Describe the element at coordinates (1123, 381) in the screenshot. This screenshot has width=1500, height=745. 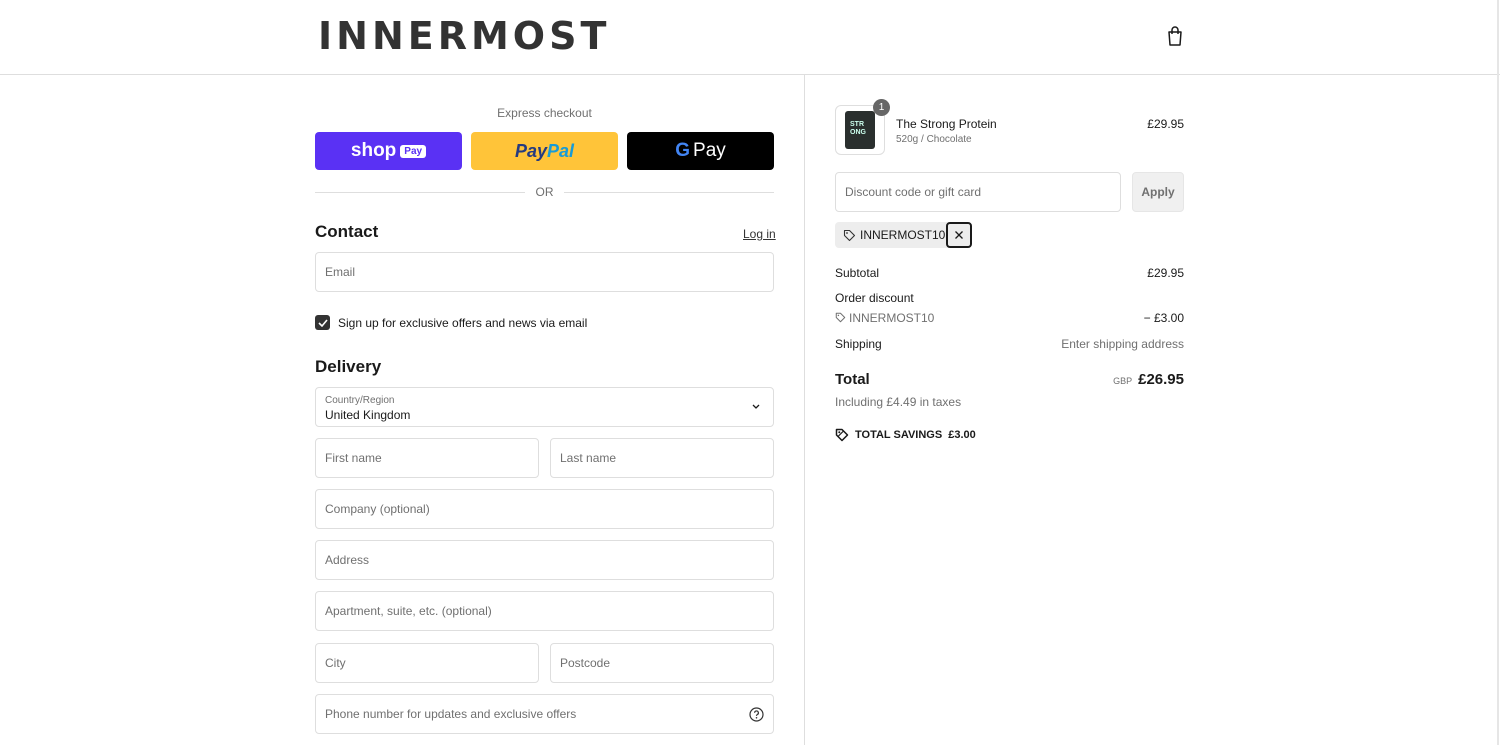
I see `currency-code: GBP` at that location.